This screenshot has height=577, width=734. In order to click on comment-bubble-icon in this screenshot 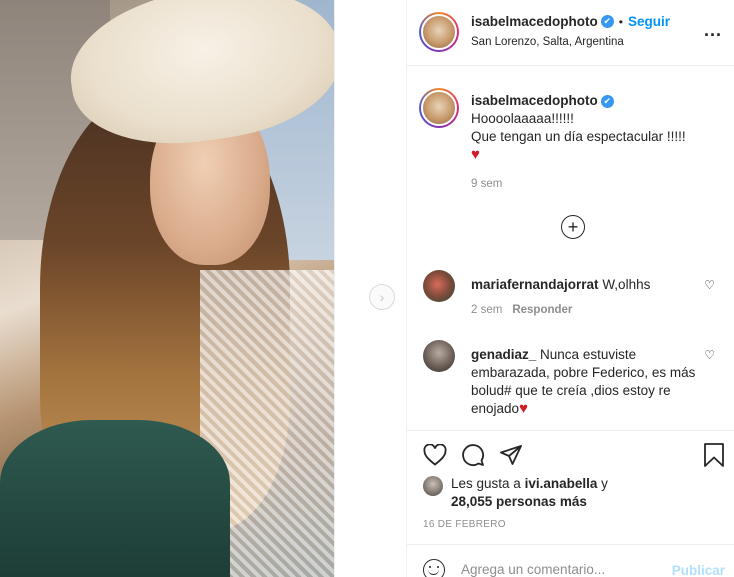, I will do `click(473, 455)`.